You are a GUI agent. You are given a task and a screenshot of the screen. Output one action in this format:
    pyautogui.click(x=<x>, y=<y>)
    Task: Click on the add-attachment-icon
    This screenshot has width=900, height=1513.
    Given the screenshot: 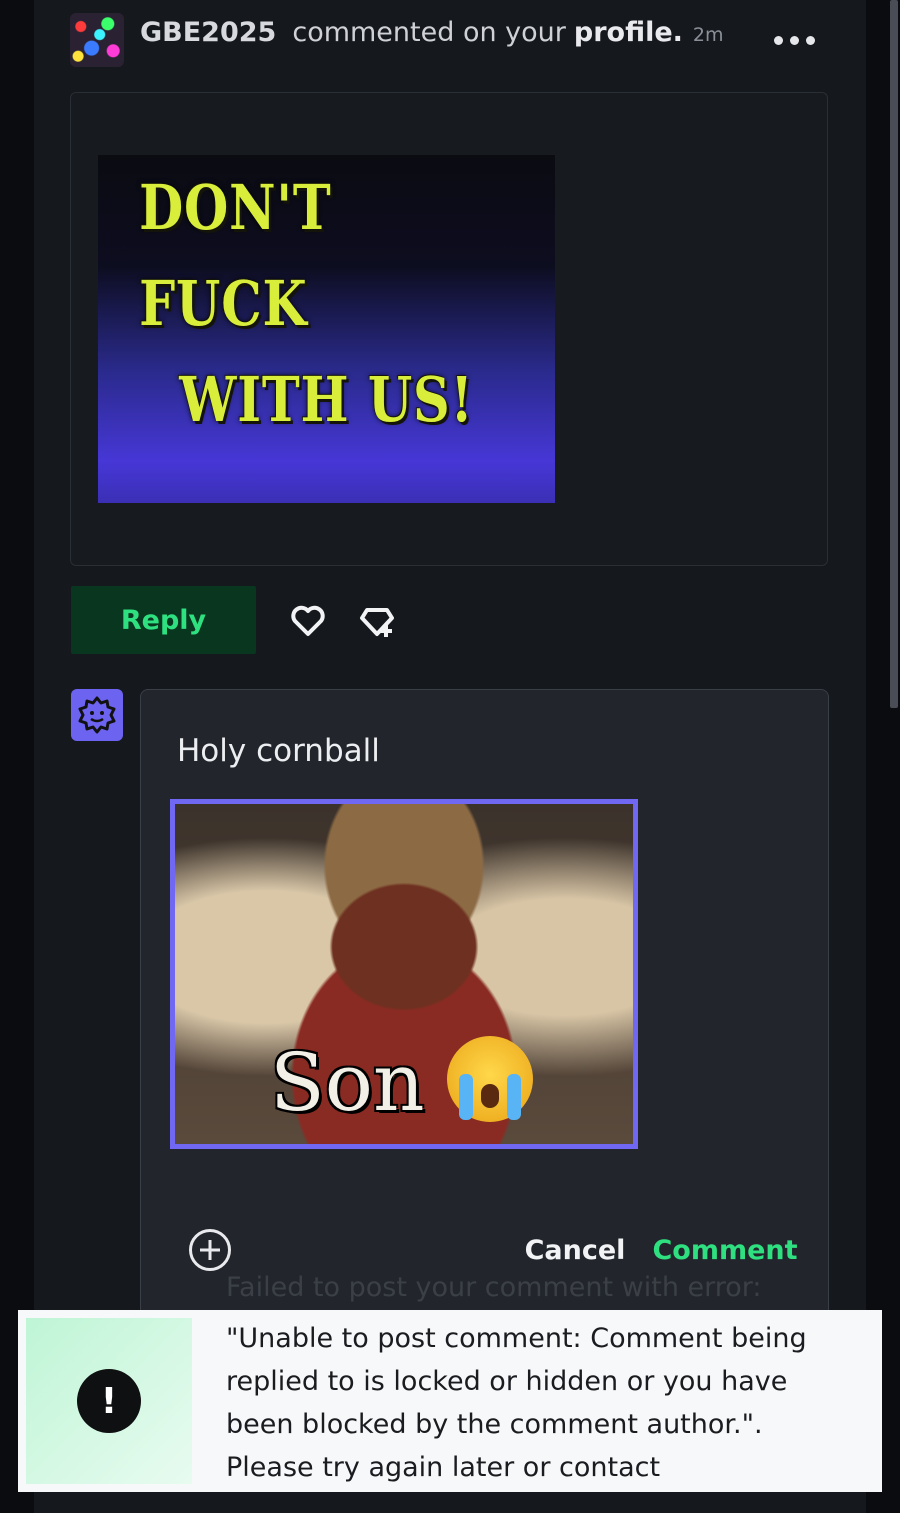 What is the action you would take?
    pyautogui.click(x=210, y=1250)
    